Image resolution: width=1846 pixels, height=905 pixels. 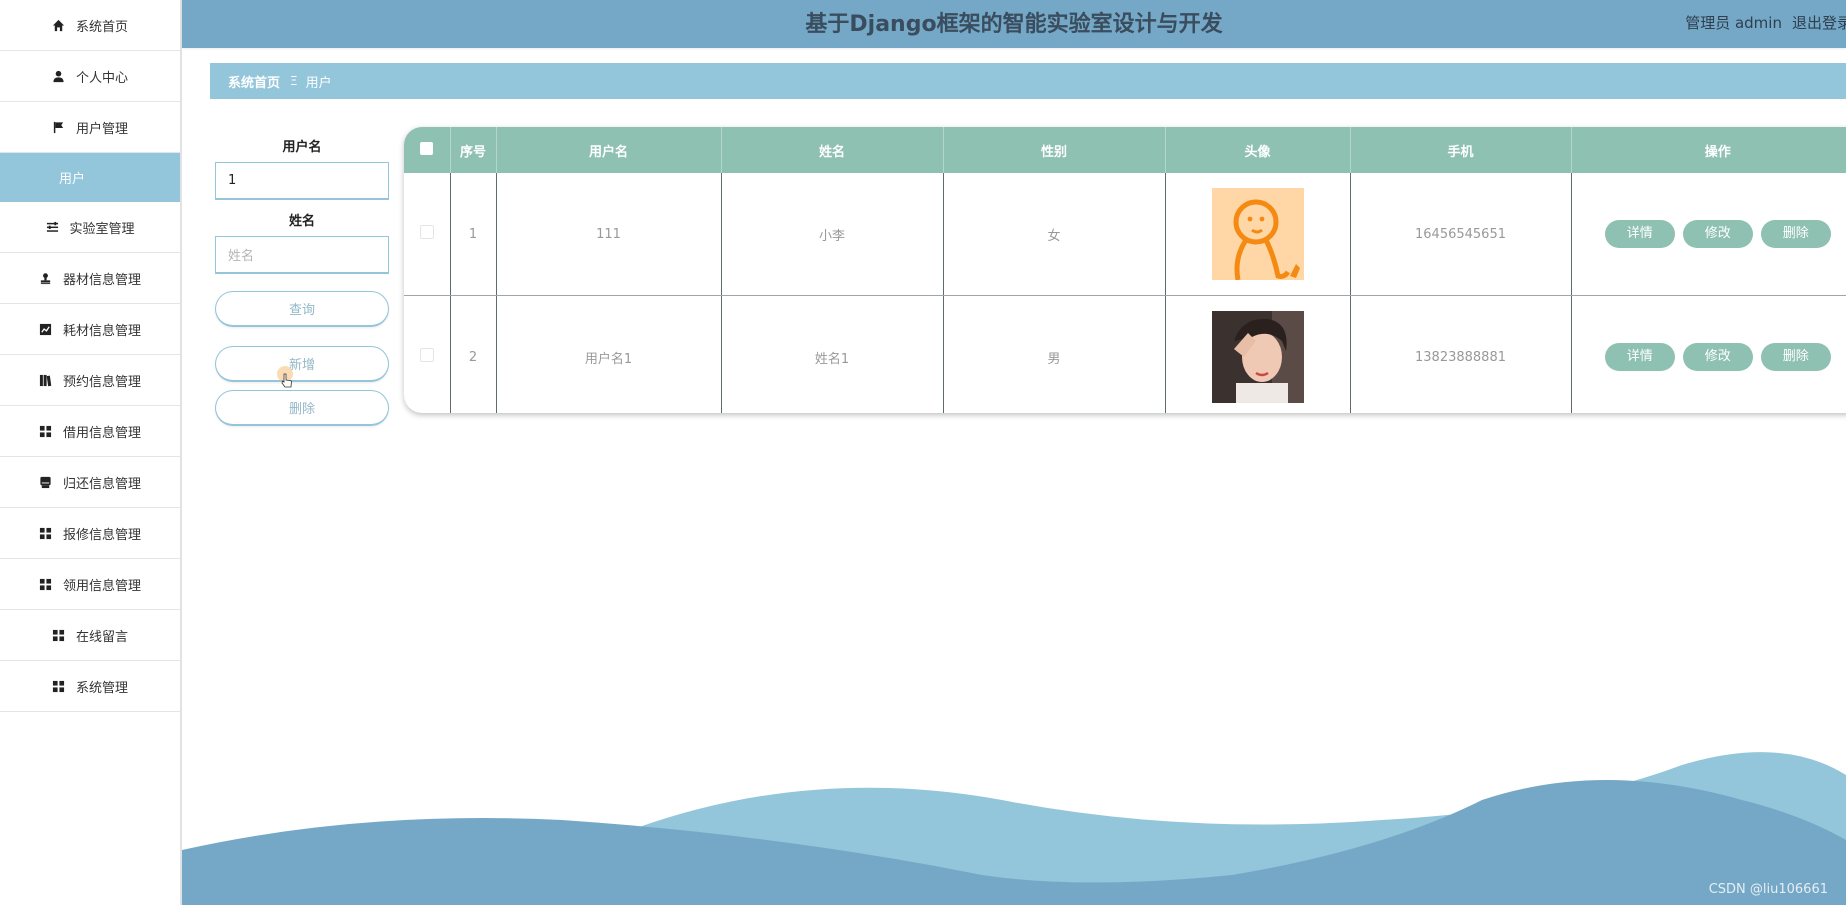 What do you see at coordinates (473, 354) in the screenshot?
I see `cell-index: 2` at bounding box center [473, 354].